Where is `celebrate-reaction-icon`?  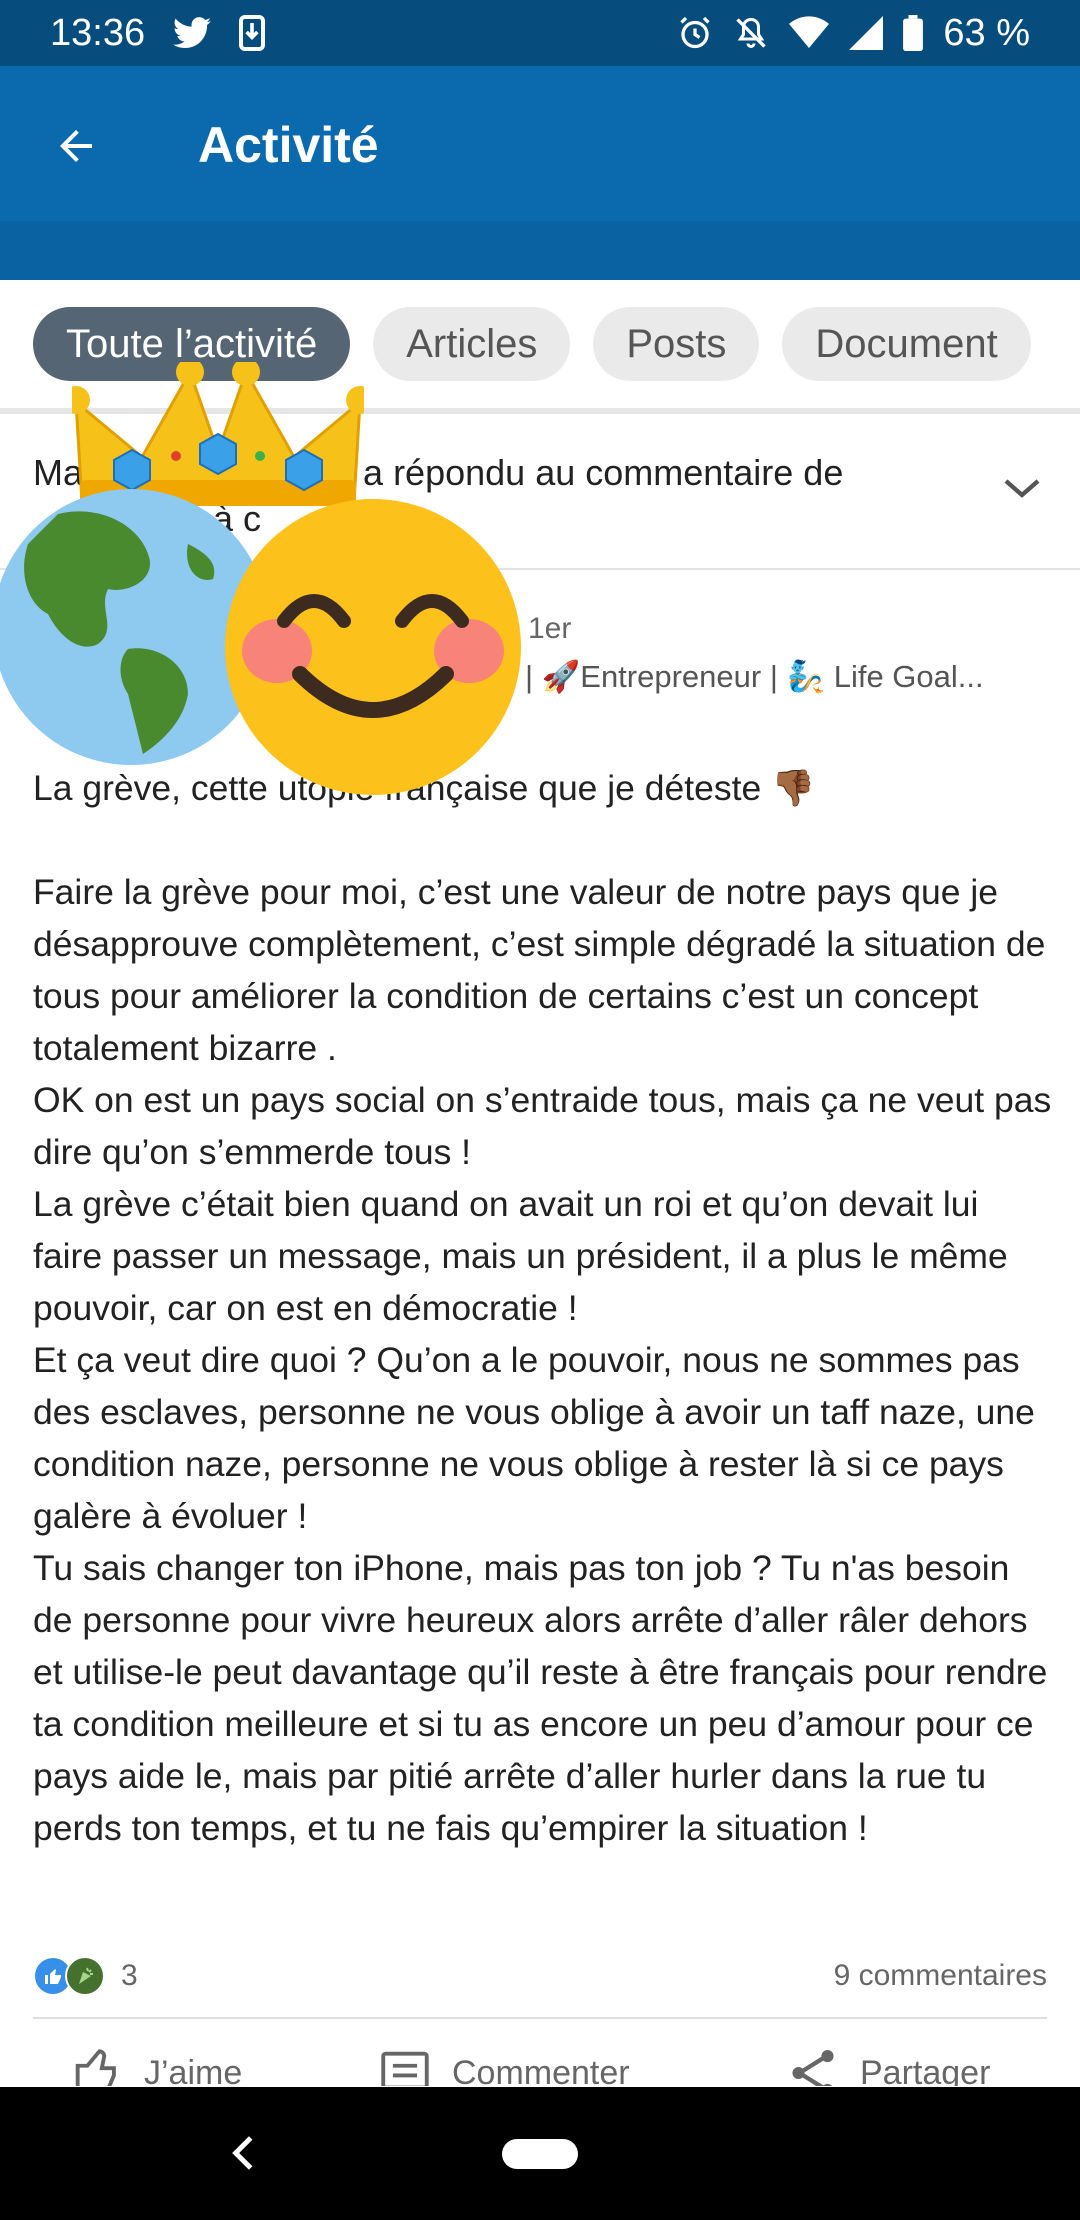
celebrate-reaction-icon is located at coordinates (85, 1976).